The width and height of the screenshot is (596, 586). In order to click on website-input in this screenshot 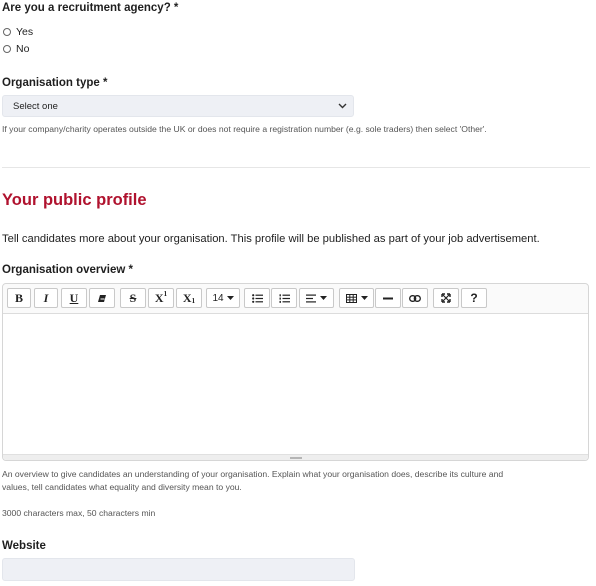, I will do `click(178, 569)`.